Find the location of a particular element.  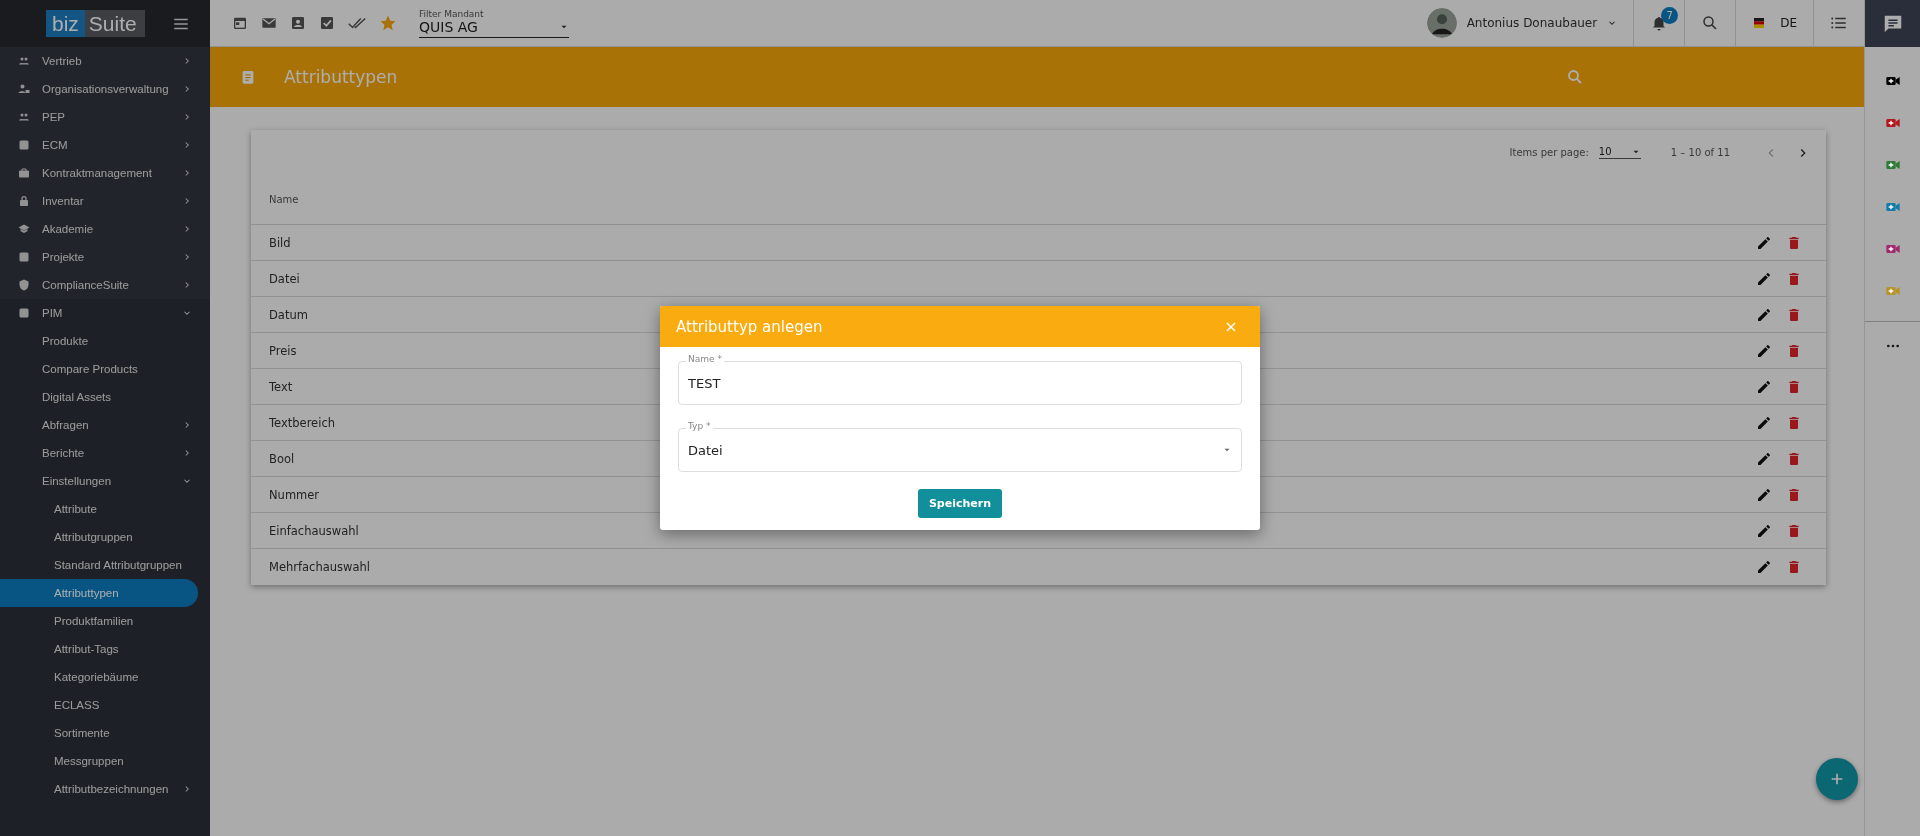

dialog-title: Attributtyp anlegen is located at coordinates (749, 326).